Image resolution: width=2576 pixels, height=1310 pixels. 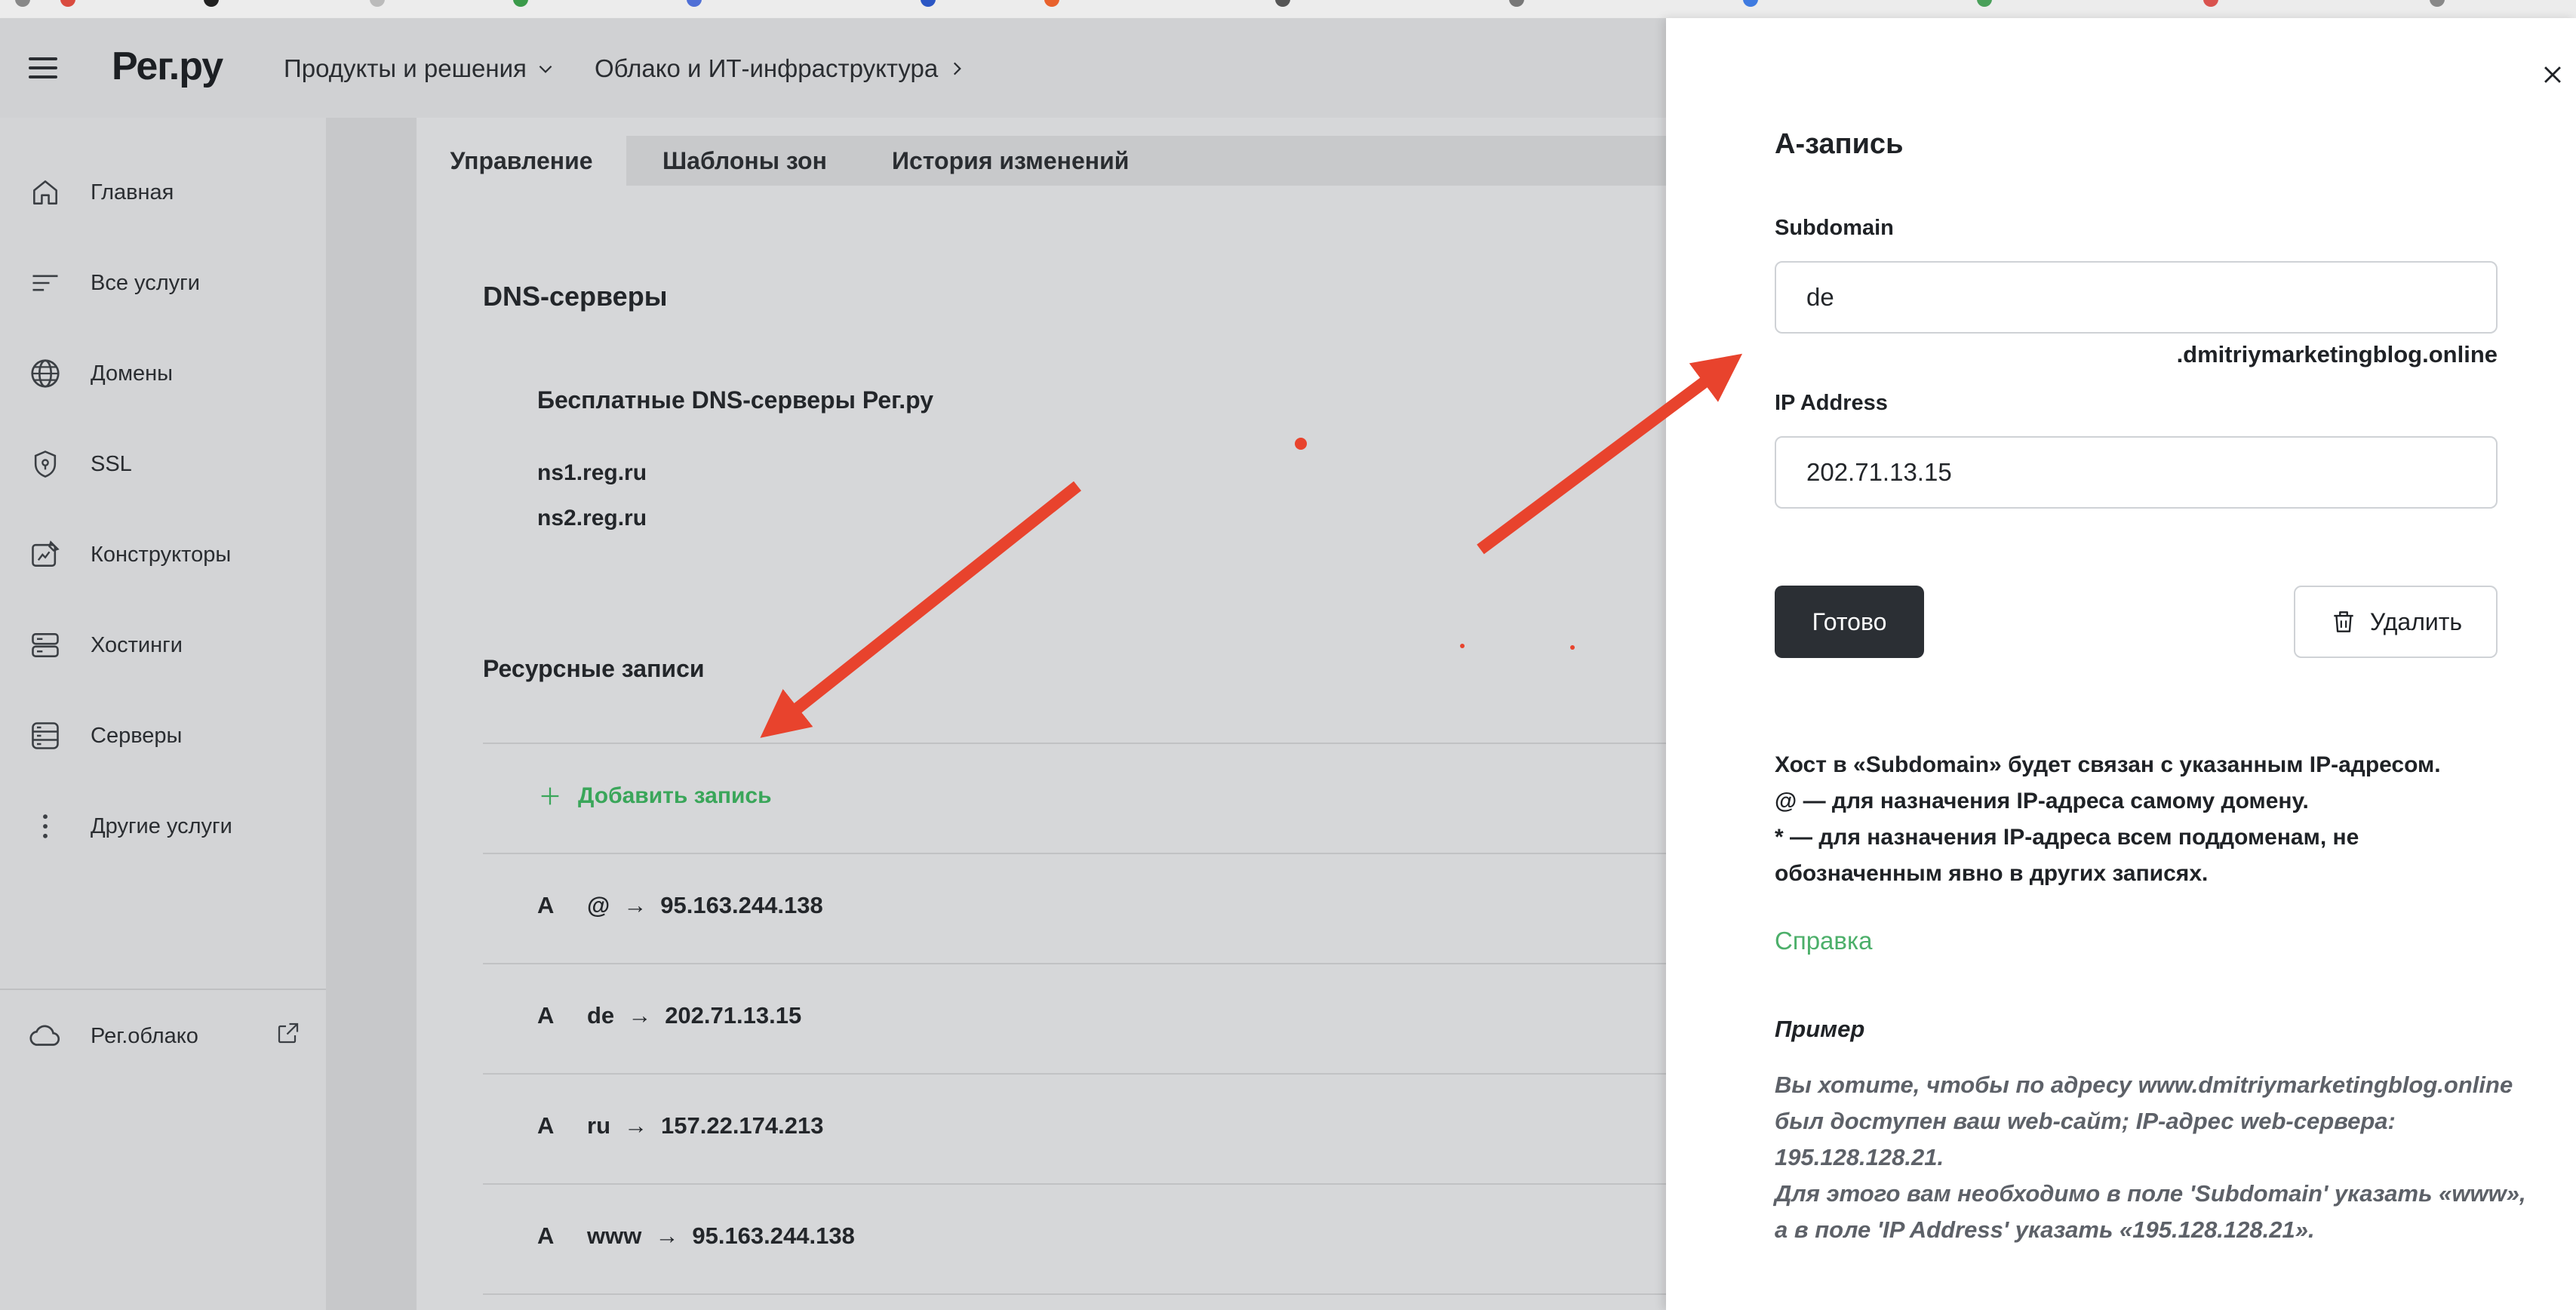 What do you see at coordinates (45, 645) in the screenshot?
I see `hosting-icon` at bounding box center [45, 645].